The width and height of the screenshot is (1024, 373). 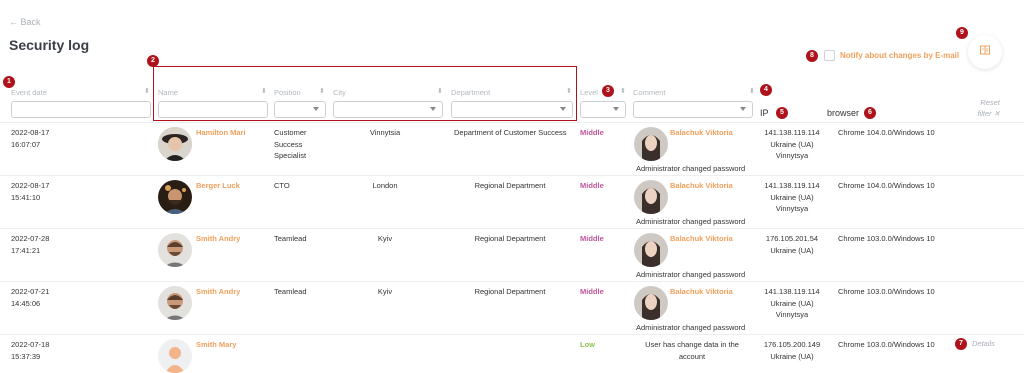 What do you see at coordinates (900, 55) in the screenshot?
I see `notify-label: Notify about changes by E-mail` at bounding box center [900, 55].